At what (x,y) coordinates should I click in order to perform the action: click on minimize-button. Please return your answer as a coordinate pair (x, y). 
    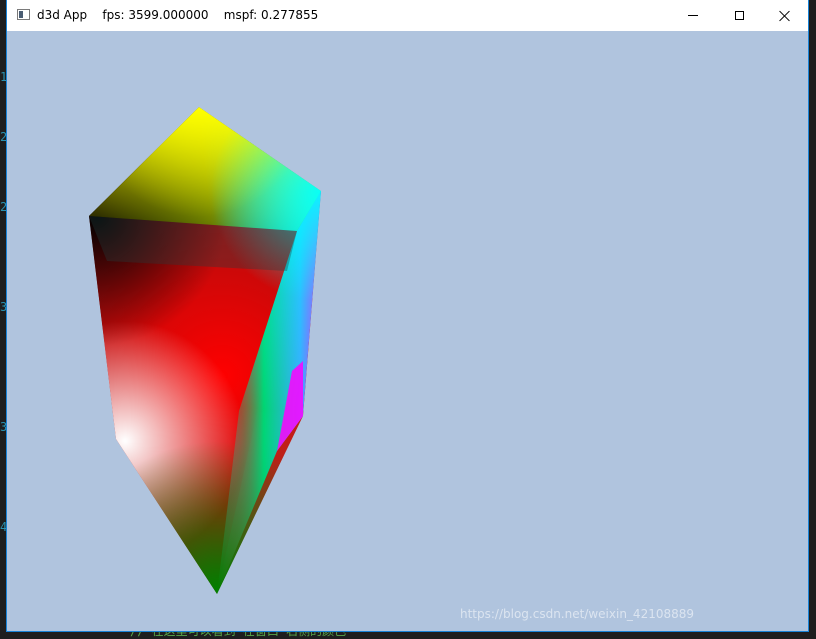
    Looking at the image, I should click on (693, 15).